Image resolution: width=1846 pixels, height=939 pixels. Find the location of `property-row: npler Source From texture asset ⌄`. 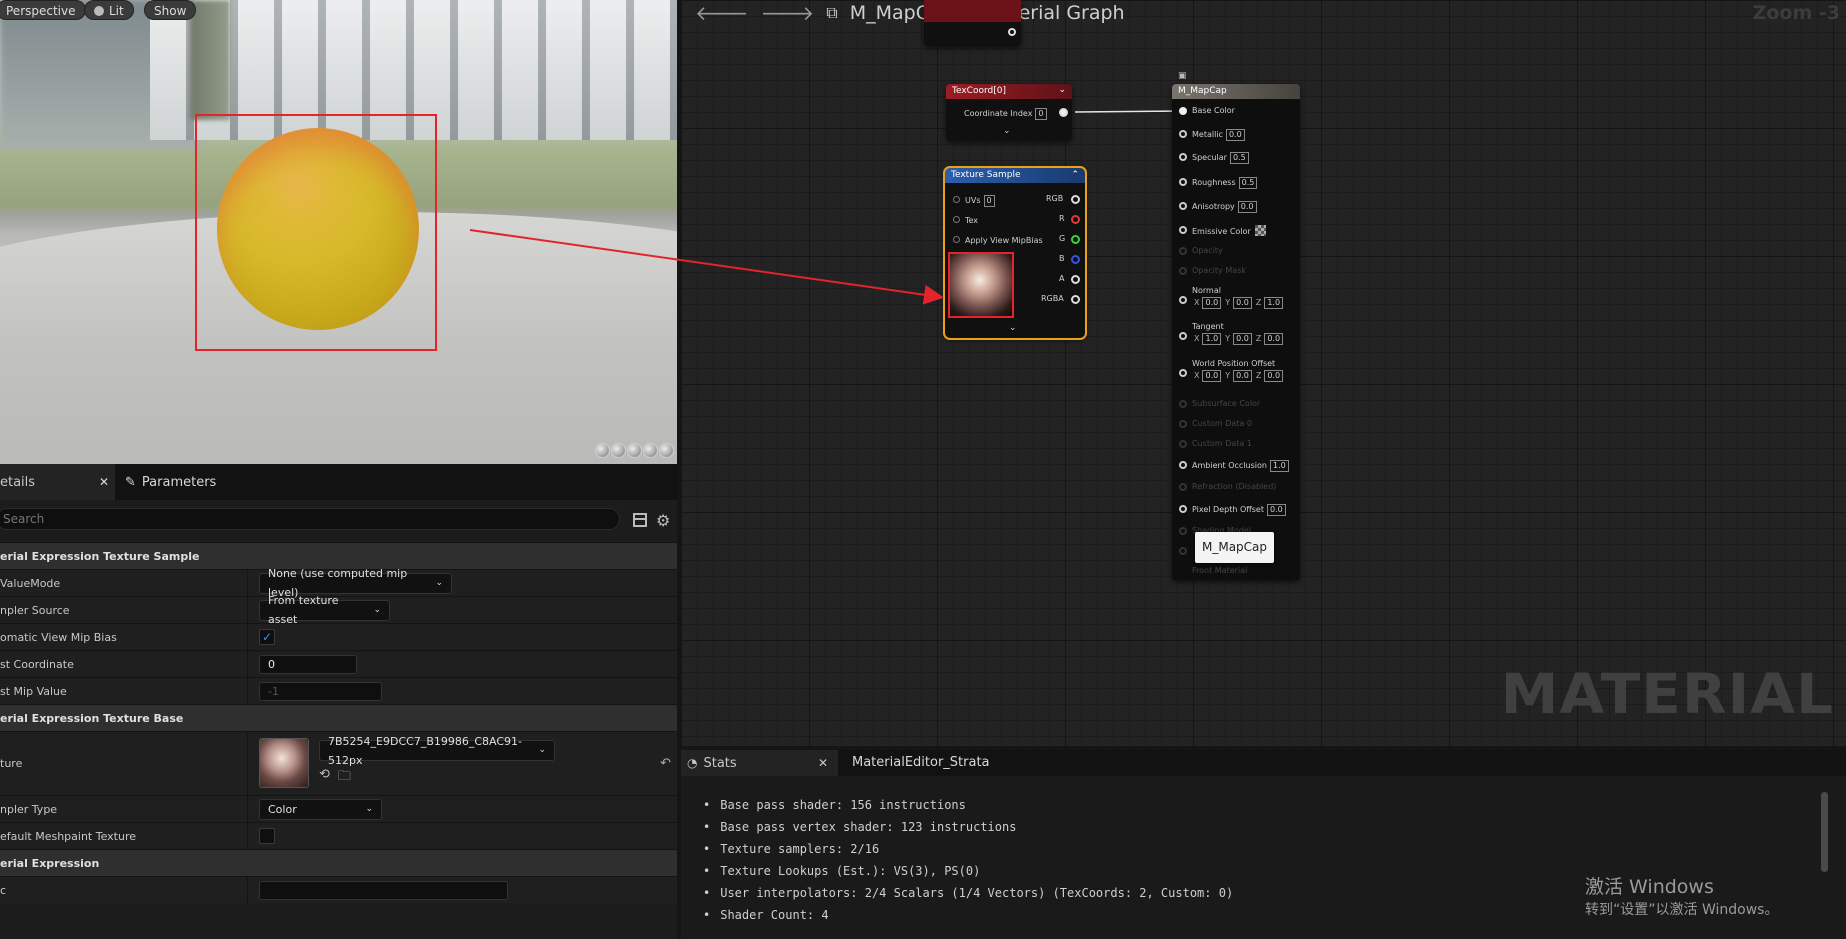

property-row: npler Source From texture asset ⌄ is located at coordinates (338, 610).